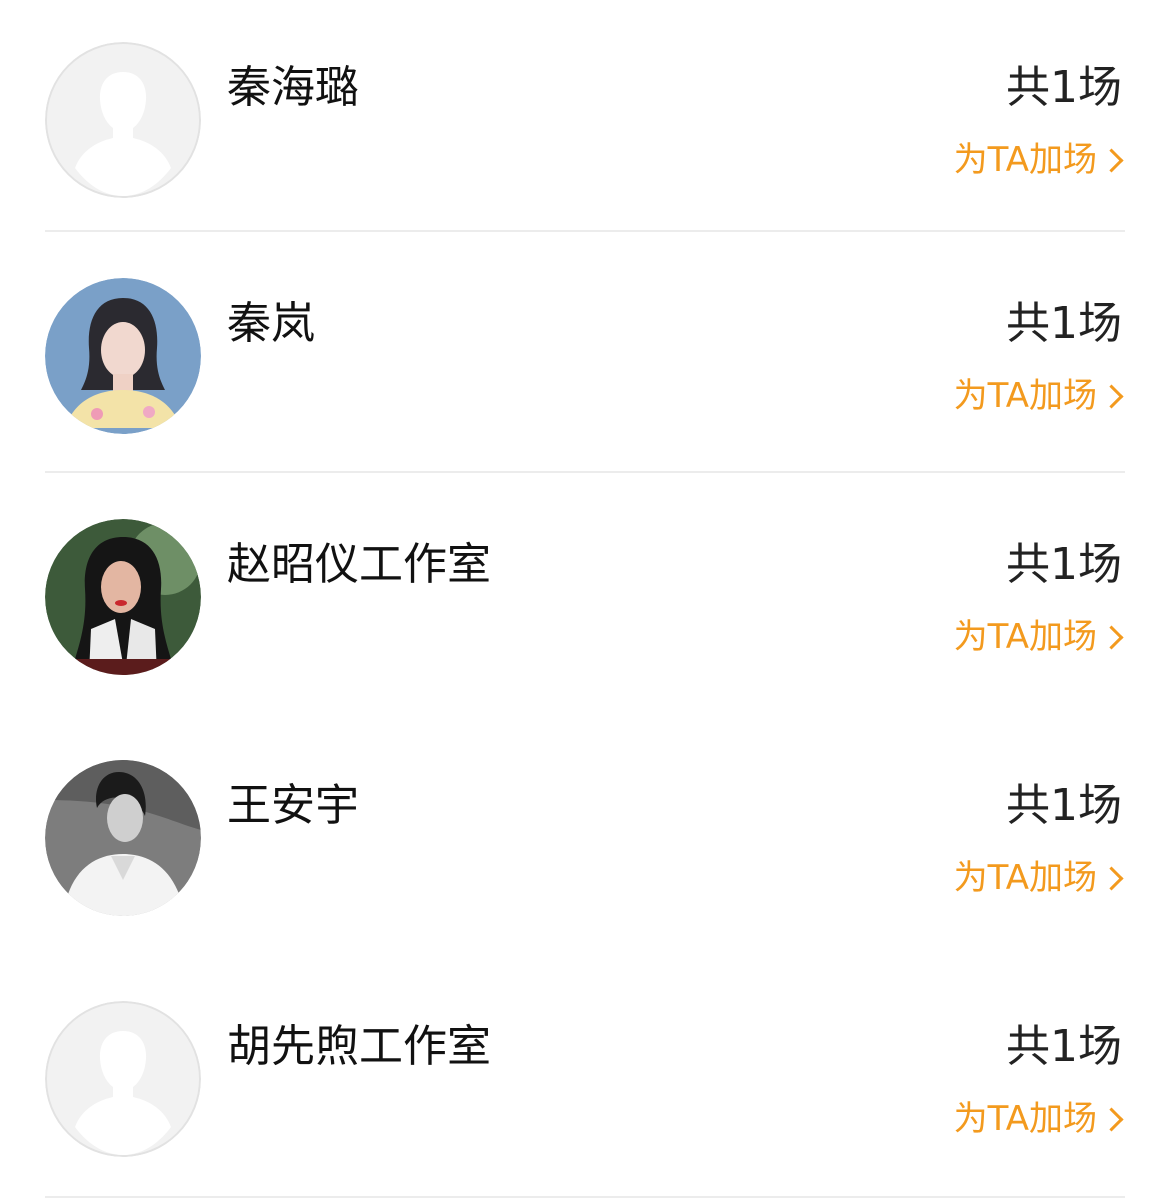  Describe the element at coordinates (293, 87) in the screenshot. I see `artist-name: 秦海璐` at that location.